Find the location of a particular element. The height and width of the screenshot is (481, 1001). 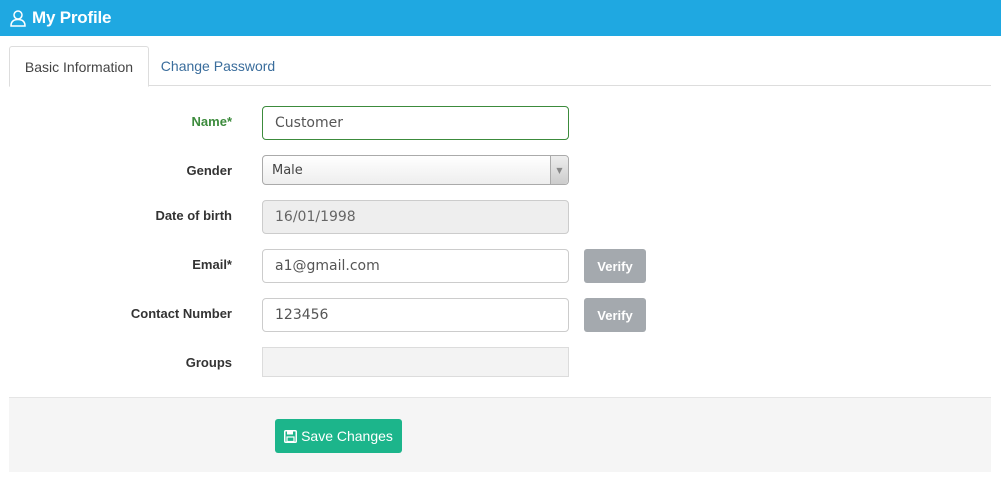

gender-selected-value: Male is located at coordinates (287, 170).